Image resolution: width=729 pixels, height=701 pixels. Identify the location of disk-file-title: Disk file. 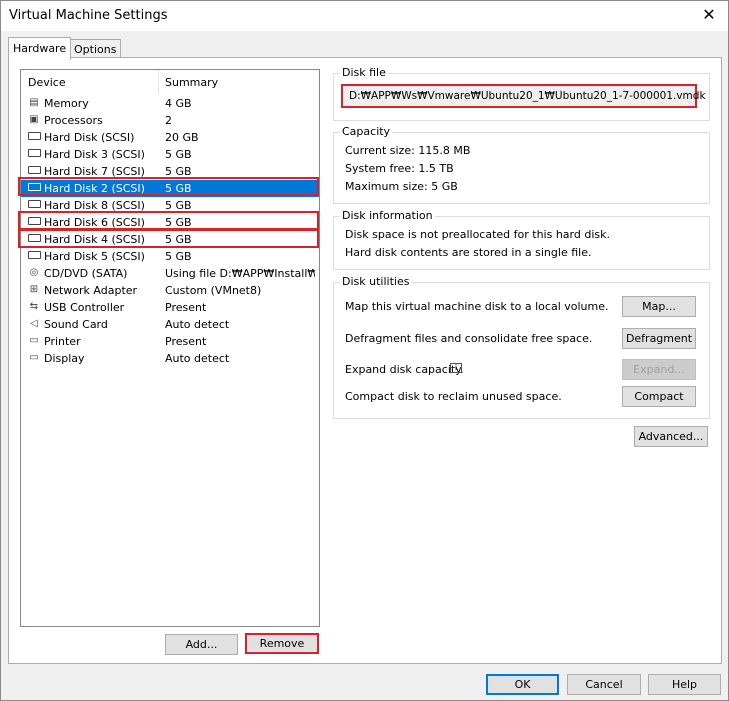
(364, 72).